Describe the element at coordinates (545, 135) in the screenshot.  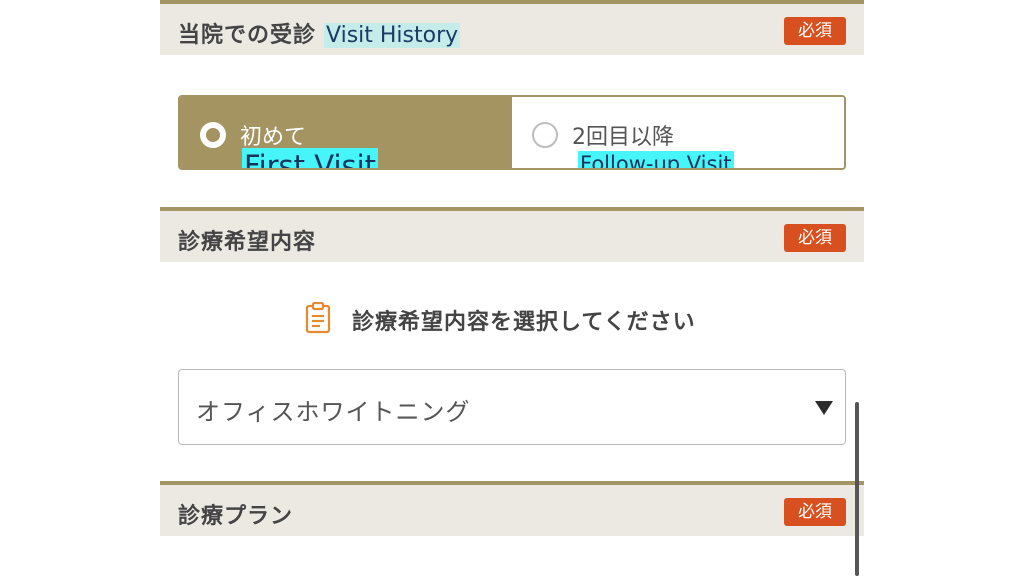
I see `radio-unselected-icon` at that location.